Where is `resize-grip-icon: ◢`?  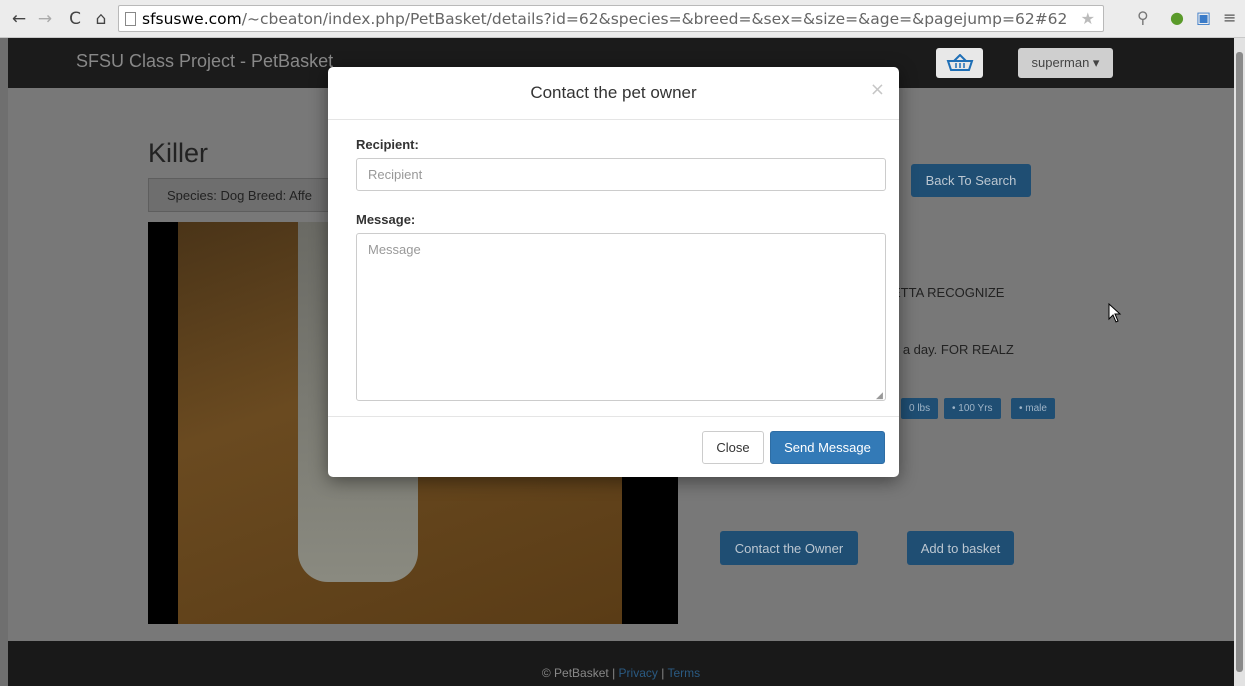
resize-grip-icon: ◢ is located at coordinates (879, 396).